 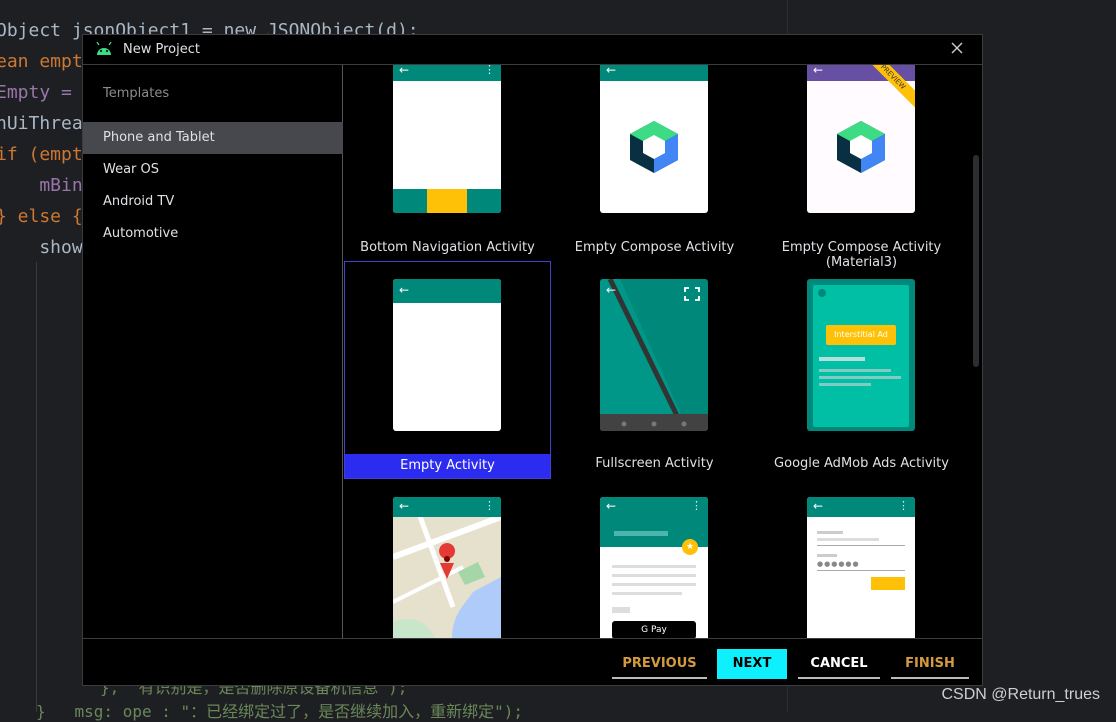 I want to click on code-line: Empty =, so click(x=36, y=92).